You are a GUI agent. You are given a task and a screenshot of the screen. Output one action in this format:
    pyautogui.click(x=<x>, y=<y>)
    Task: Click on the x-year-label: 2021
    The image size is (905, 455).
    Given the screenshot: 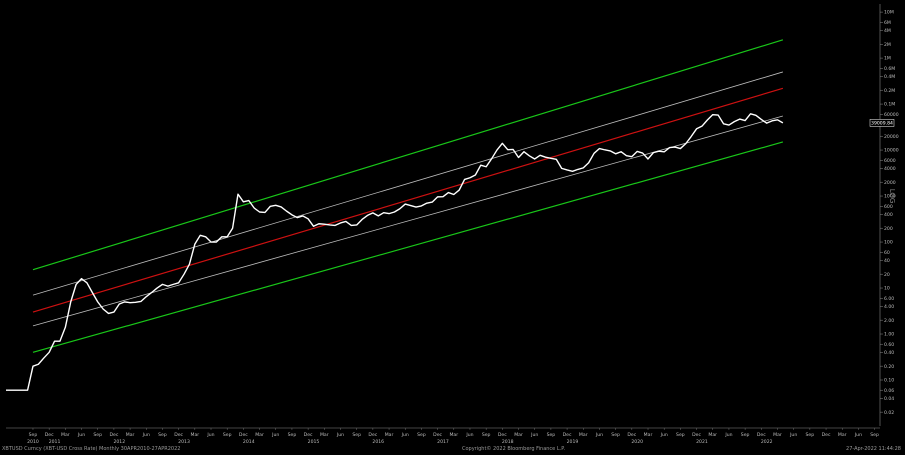 What is the action you would take?
    pyautogui.click(x=702, y=442)
    